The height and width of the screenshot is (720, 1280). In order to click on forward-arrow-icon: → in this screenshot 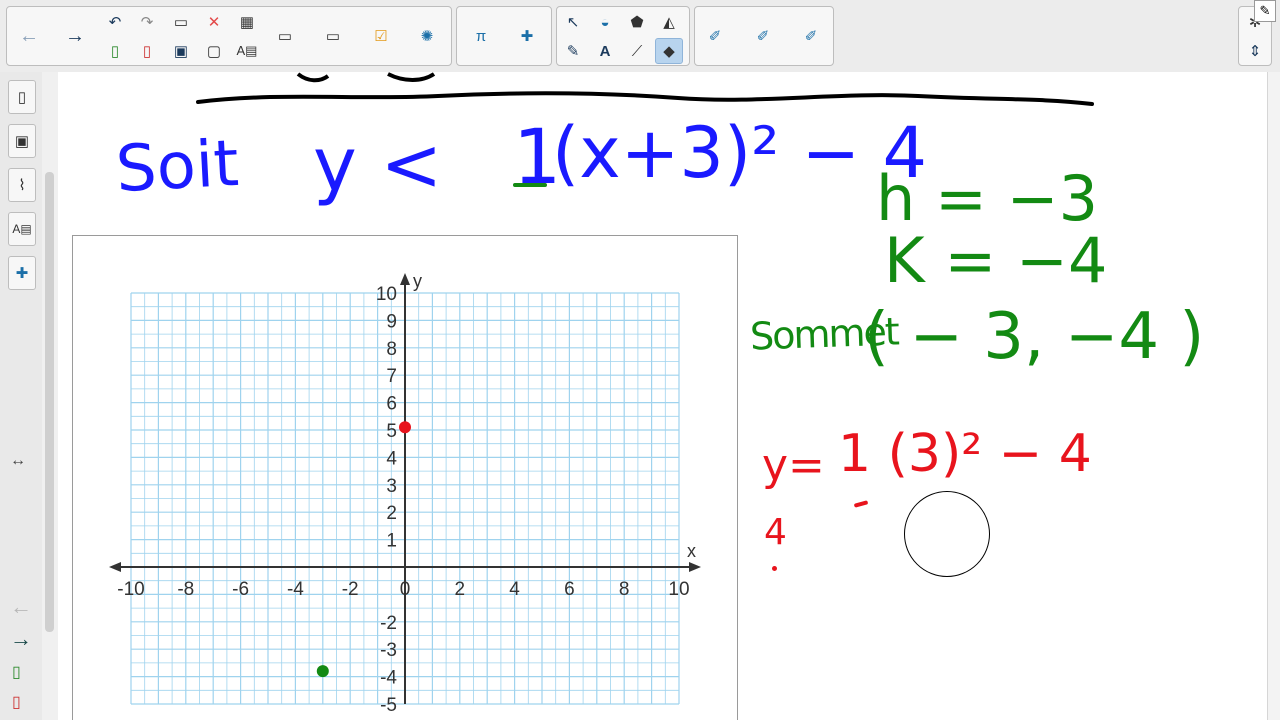, I will do `click(75, 36)`.